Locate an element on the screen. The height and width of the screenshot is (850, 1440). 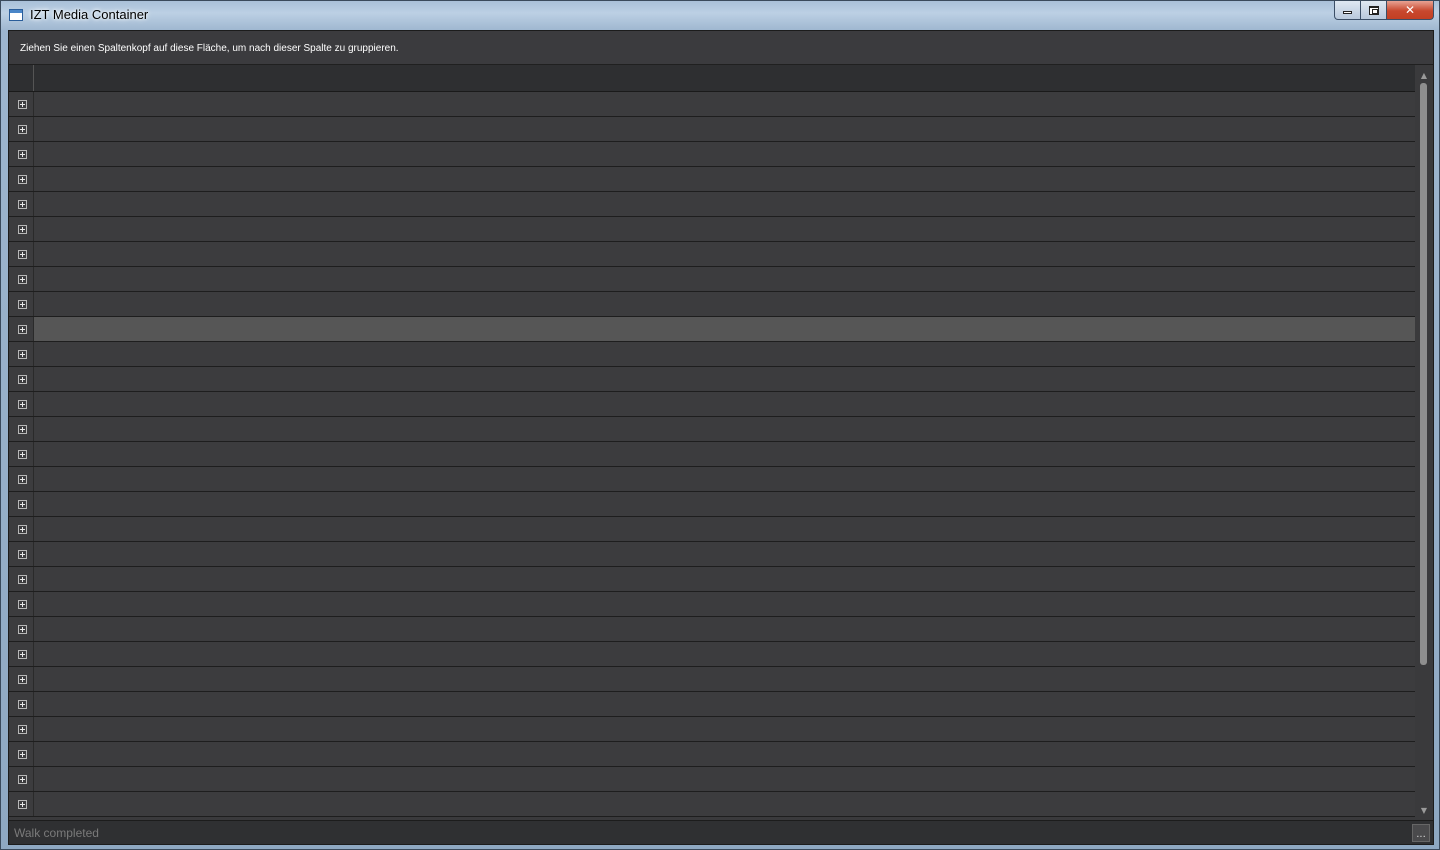
scroll-thumb is located at coordinates (1423, 374).